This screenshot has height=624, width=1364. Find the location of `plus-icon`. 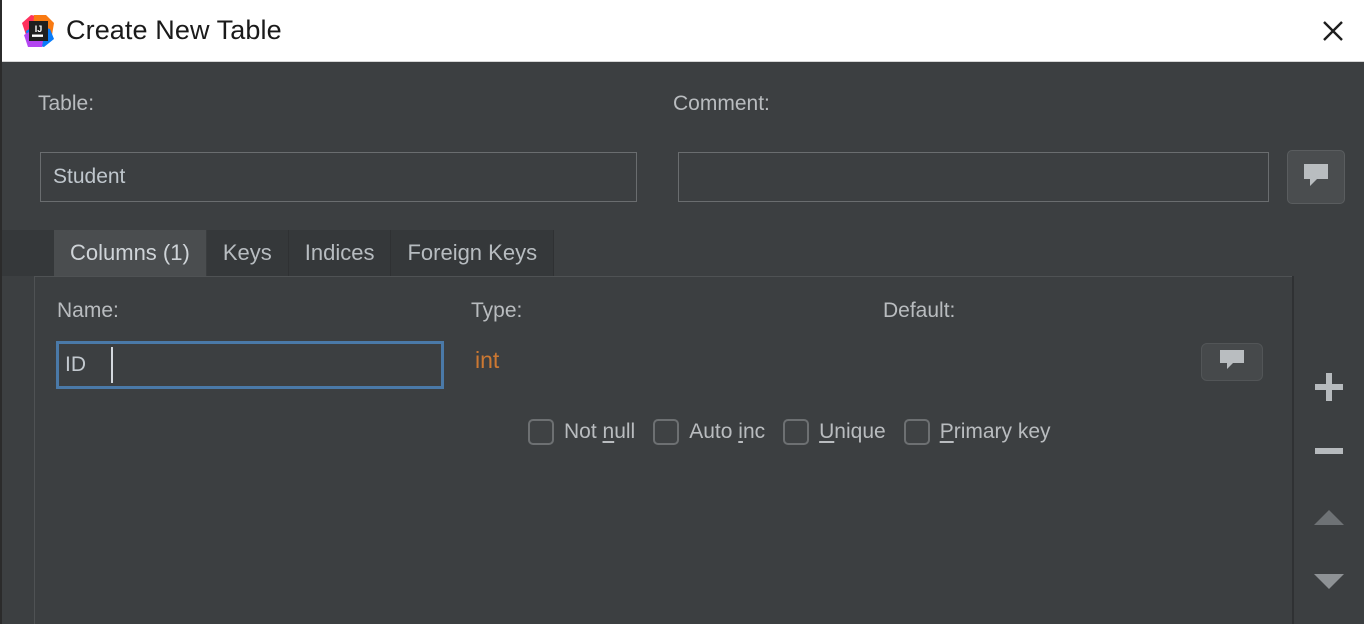

plus-icon is located at coordinates (1329, 387).